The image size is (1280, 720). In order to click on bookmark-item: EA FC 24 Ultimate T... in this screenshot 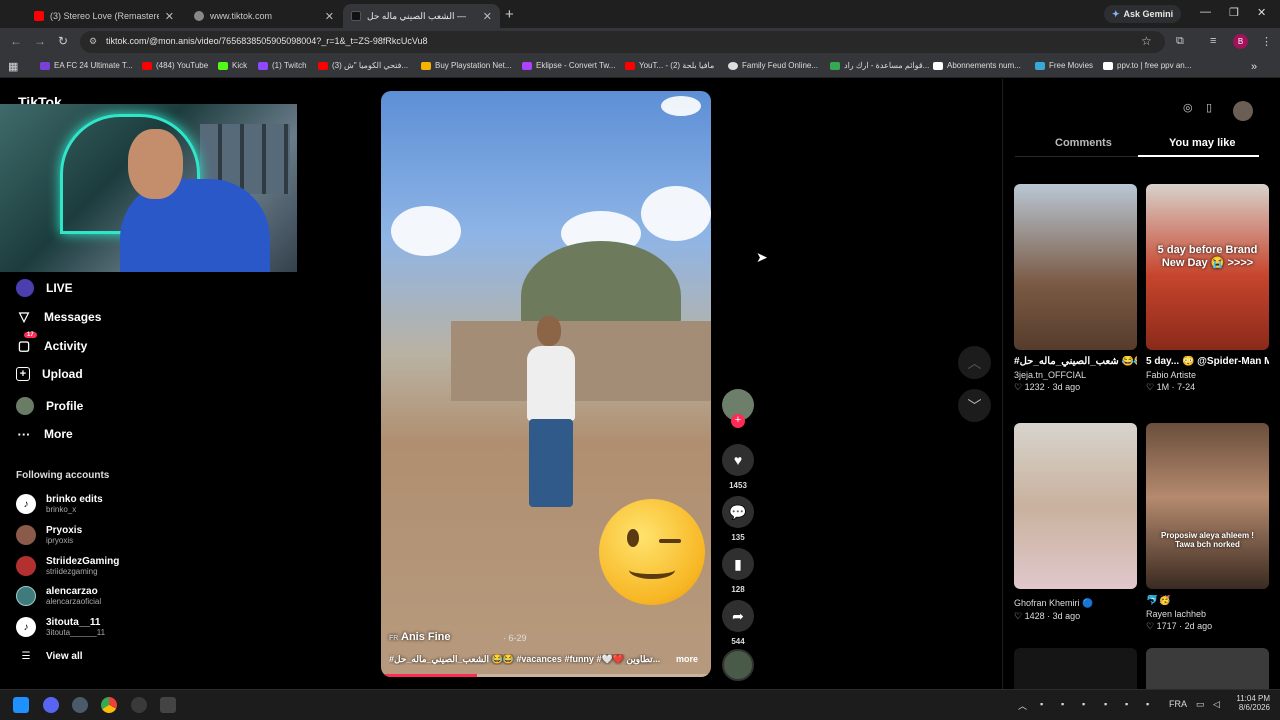, I will do `click(86, 65)`.